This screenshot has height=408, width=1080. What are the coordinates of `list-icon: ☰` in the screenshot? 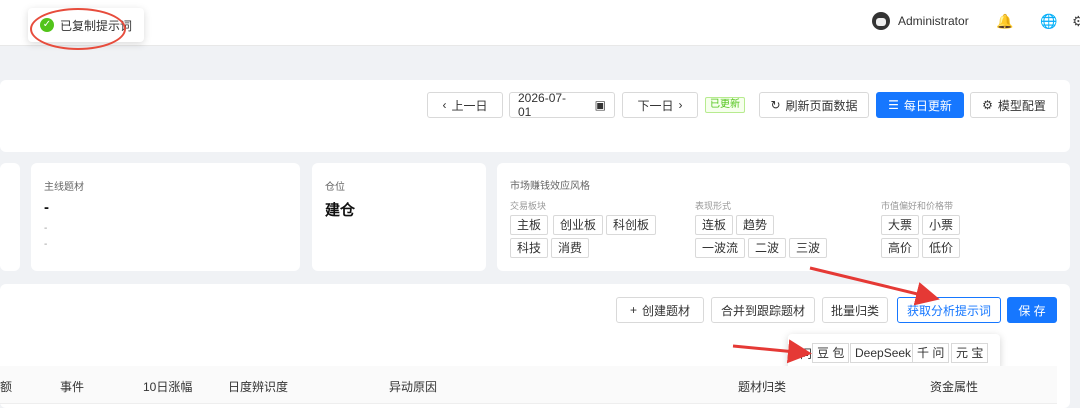 It's located at (893, 105).